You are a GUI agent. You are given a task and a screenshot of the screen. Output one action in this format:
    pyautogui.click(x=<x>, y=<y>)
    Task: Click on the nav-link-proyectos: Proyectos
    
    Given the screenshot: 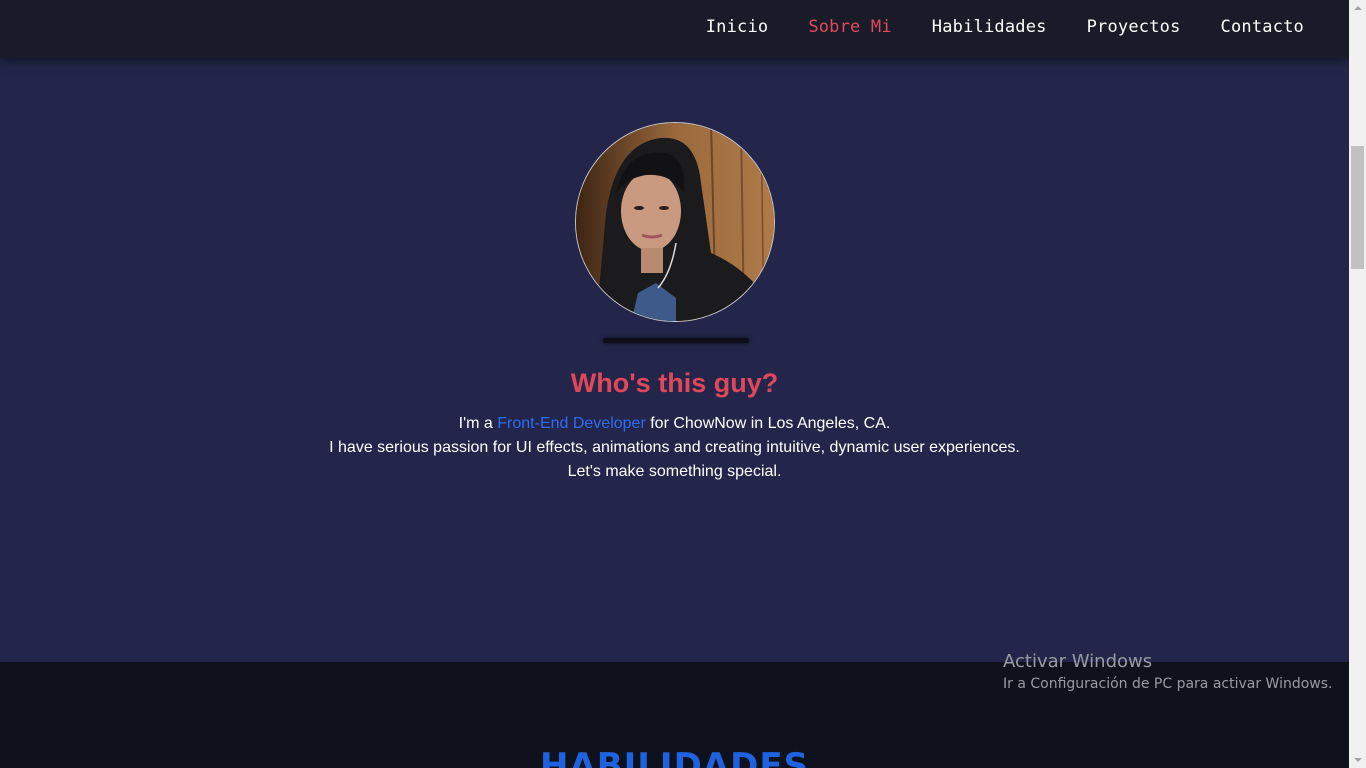 What is the action you would take?
    pyautogui.click(x=1134, y=27)
    